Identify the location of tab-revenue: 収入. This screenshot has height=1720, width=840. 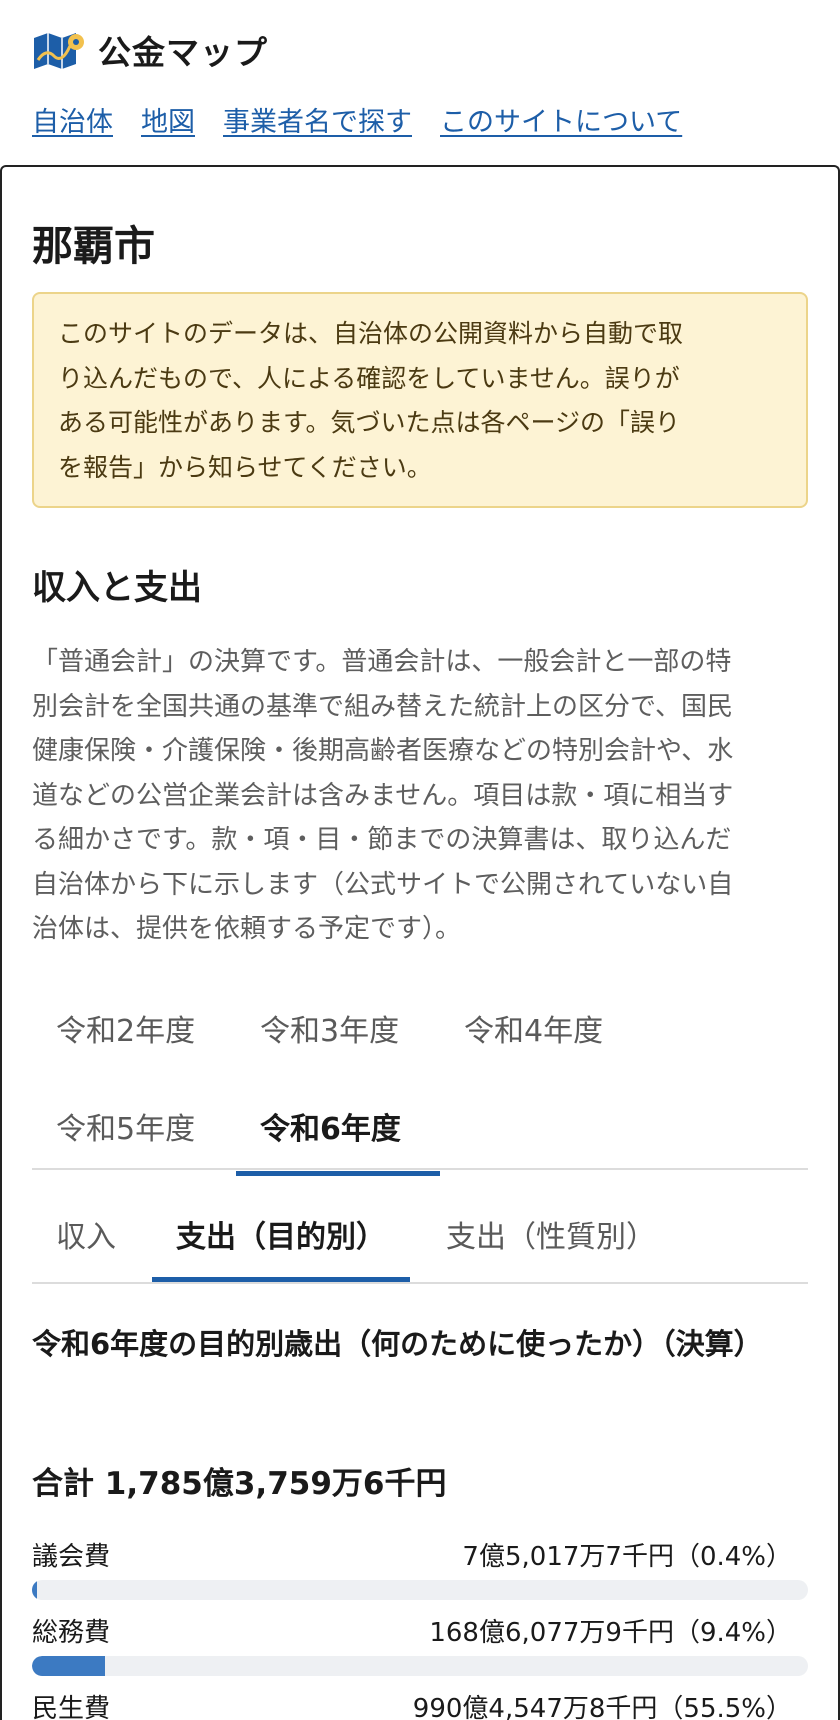
(86, 1237).